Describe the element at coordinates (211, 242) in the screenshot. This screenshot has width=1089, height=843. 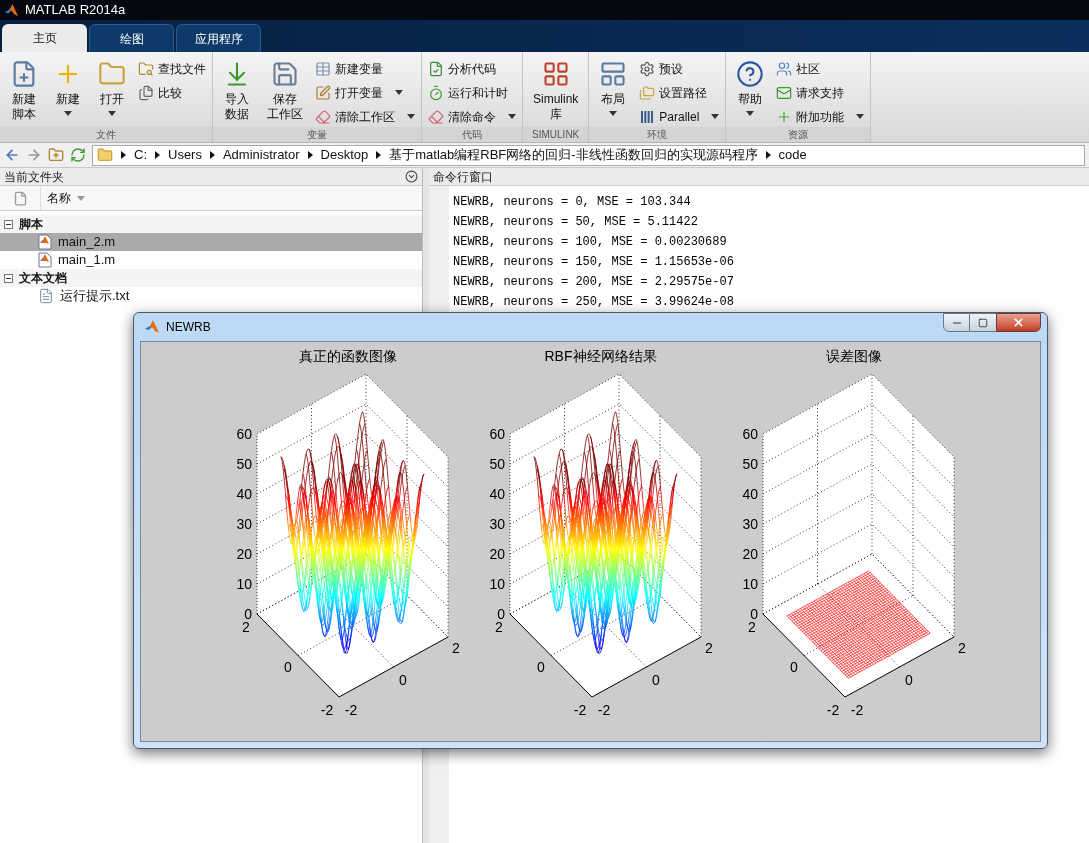
I see `file-row: main_2.m` at that location.